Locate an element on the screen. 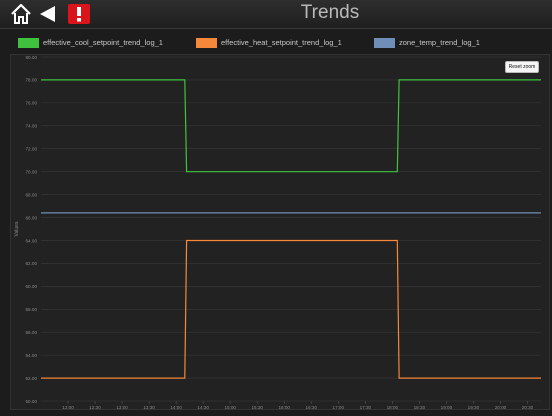  x-tick-label: 18:30 is located at coordinates (420, 407).